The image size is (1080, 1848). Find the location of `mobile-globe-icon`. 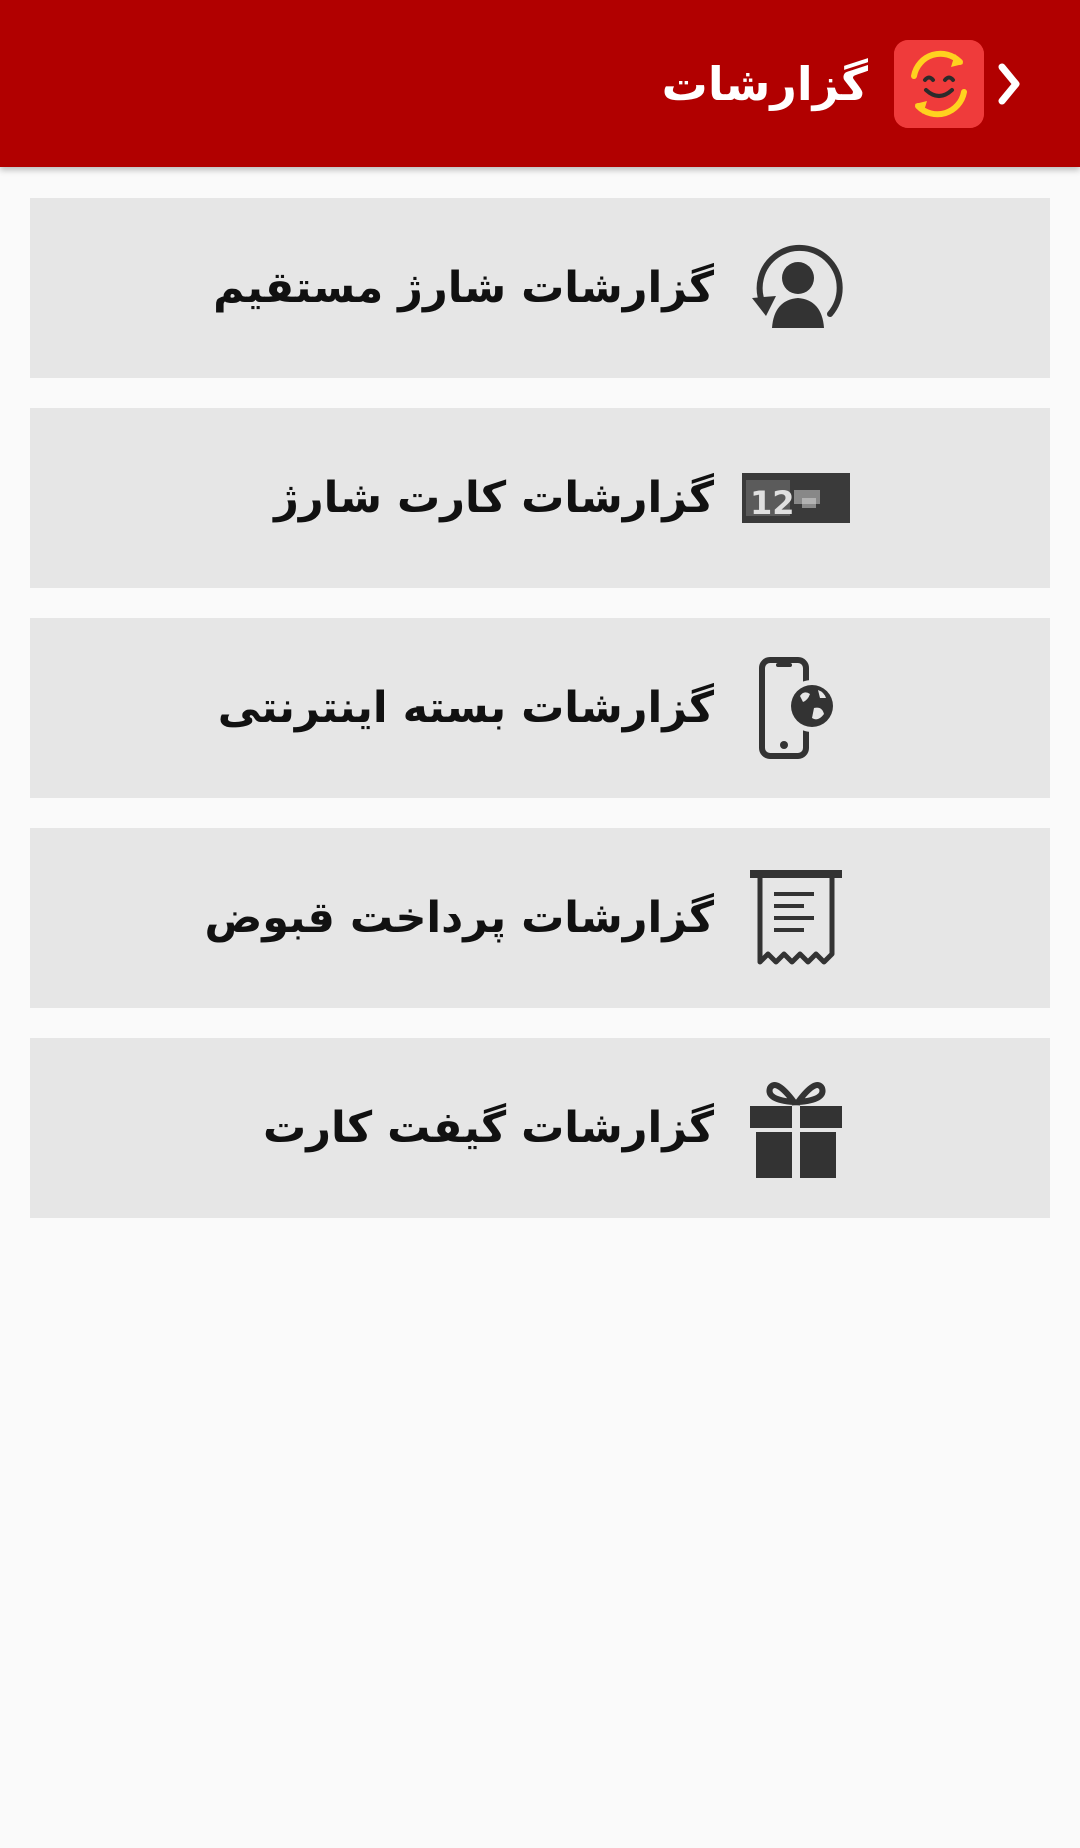

mobile-globe-icon is located at coordinates (796, 708).